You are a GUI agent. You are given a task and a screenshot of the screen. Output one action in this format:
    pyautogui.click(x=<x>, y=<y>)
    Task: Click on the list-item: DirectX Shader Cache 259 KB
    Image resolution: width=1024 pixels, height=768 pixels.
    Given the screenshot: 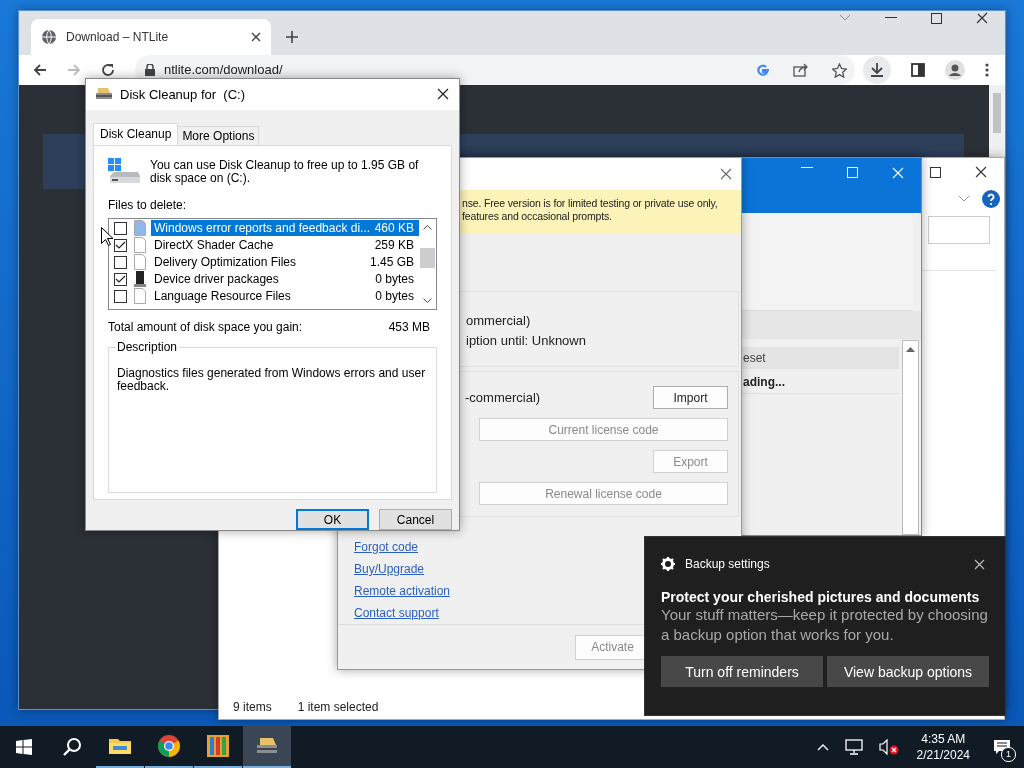 What is the action you would take?
    pyautogui.click(x=285, y=245)
    